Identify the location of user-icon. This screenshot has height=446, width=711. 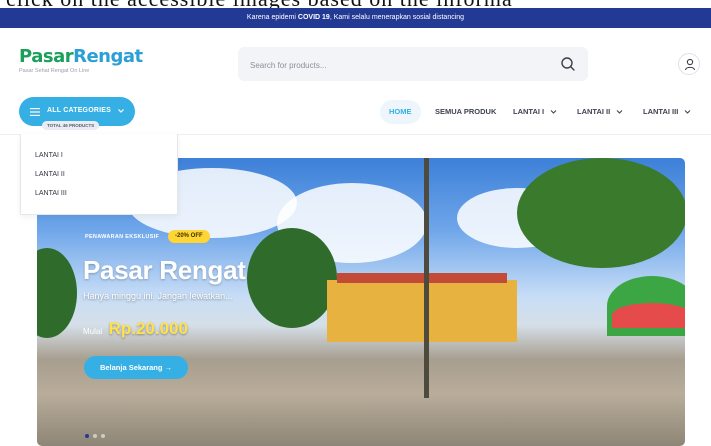
(690, 64).